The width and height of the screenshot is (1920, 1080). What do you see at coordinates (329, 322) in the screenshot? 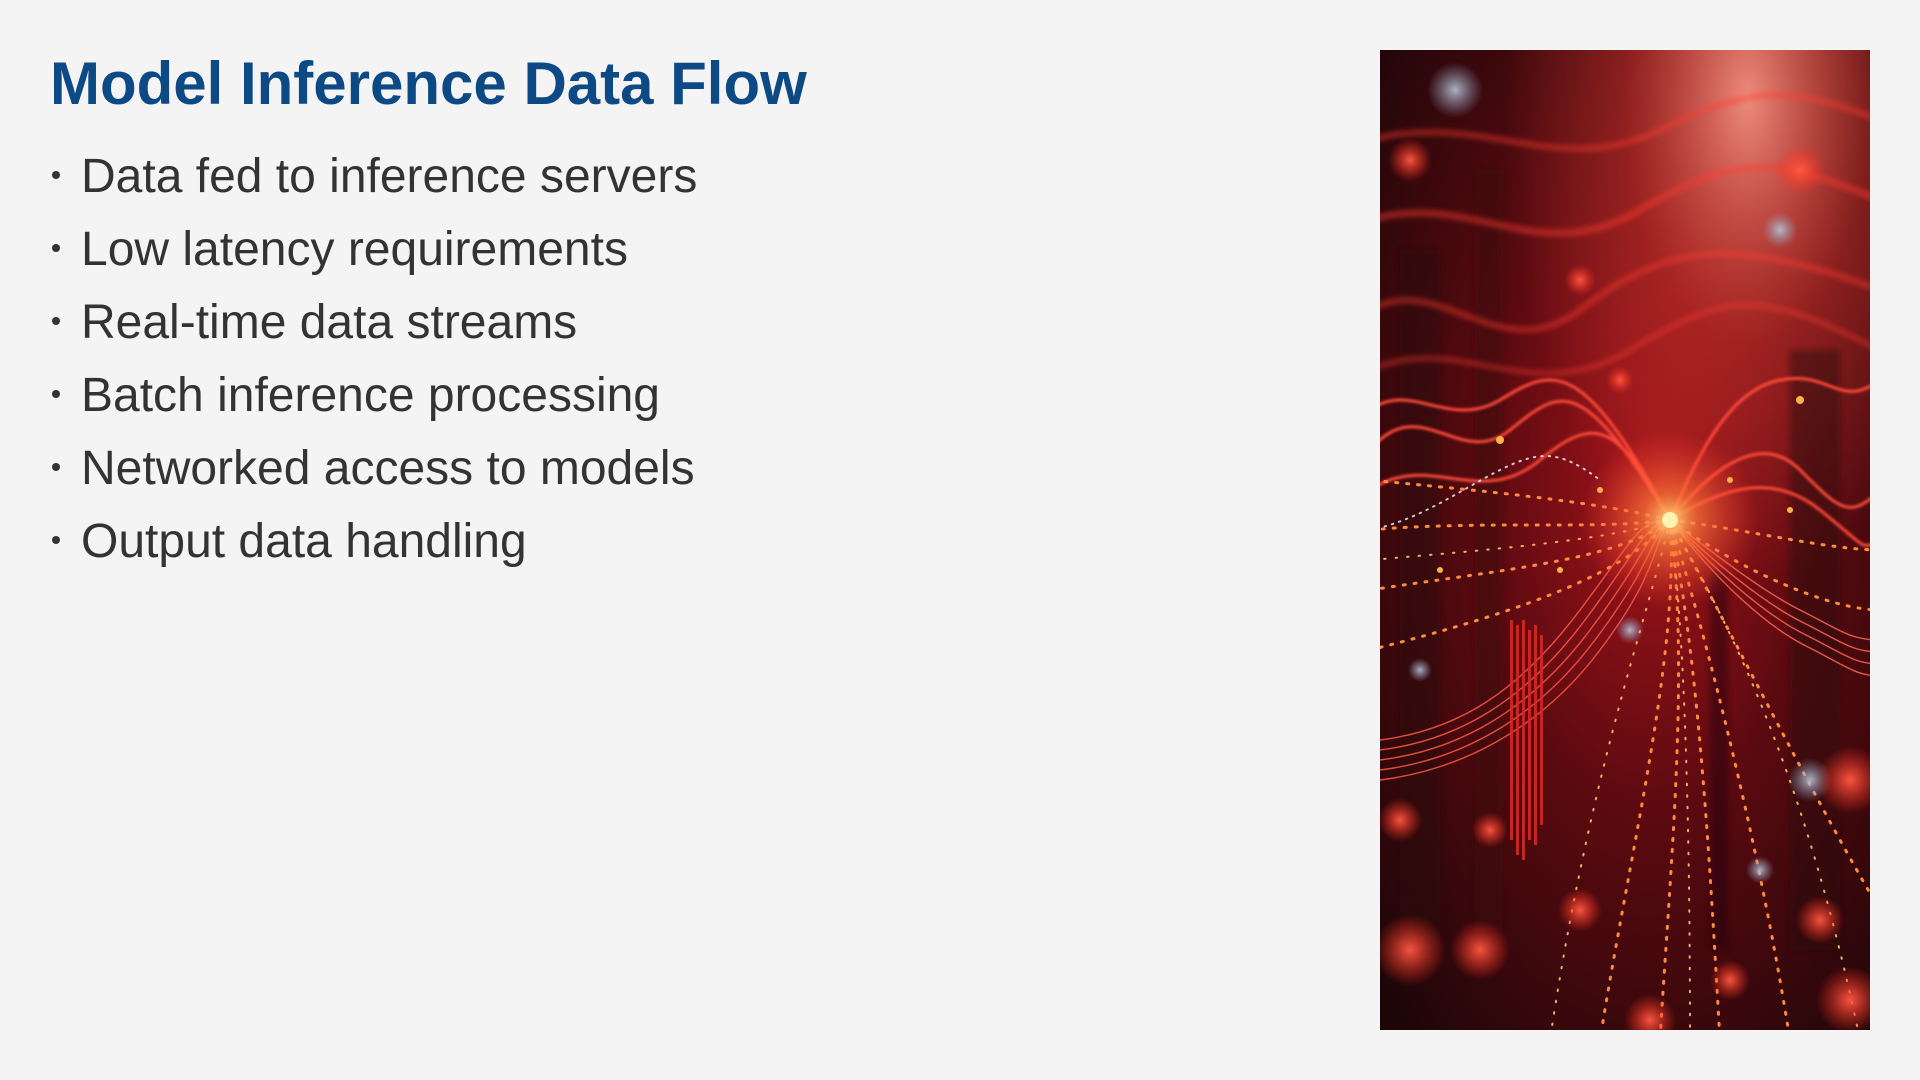
I see `bullet-text: Real-time data streams` at bounding box center [329, 322].